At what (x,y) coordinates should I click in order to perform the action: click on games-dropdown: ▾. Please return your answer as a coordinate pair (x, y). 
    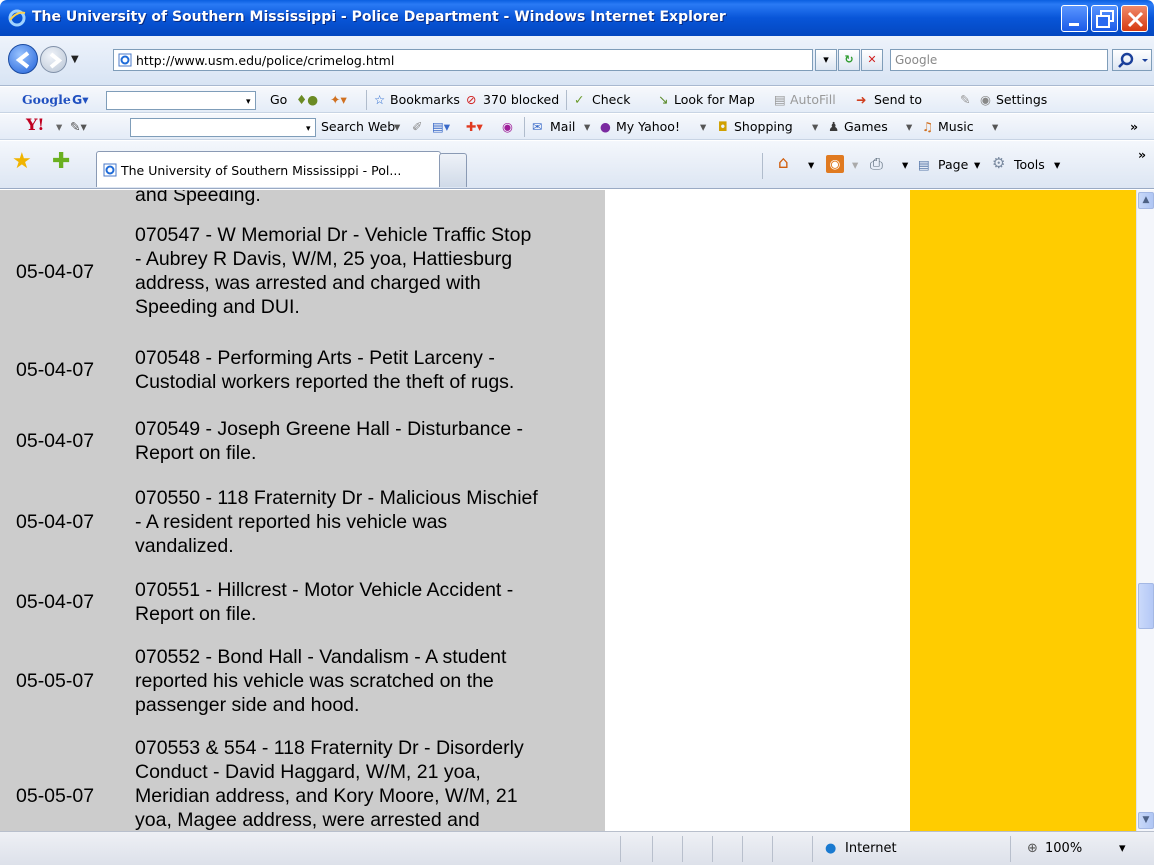
    Looking at the image, I should click on (909, 127).